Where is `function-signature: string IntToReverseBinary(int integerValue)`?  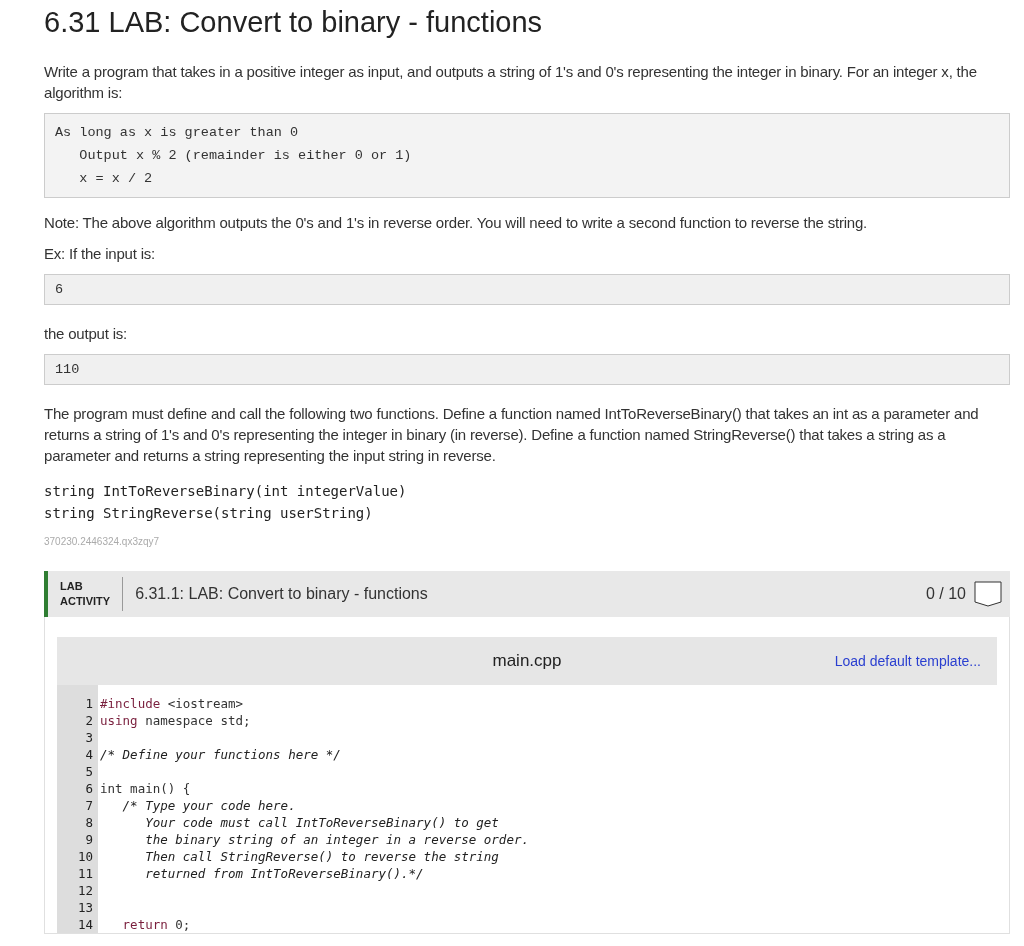
function-signature: string IntToReverseBinary(int integerValue) is located at coordinates (226, 491).